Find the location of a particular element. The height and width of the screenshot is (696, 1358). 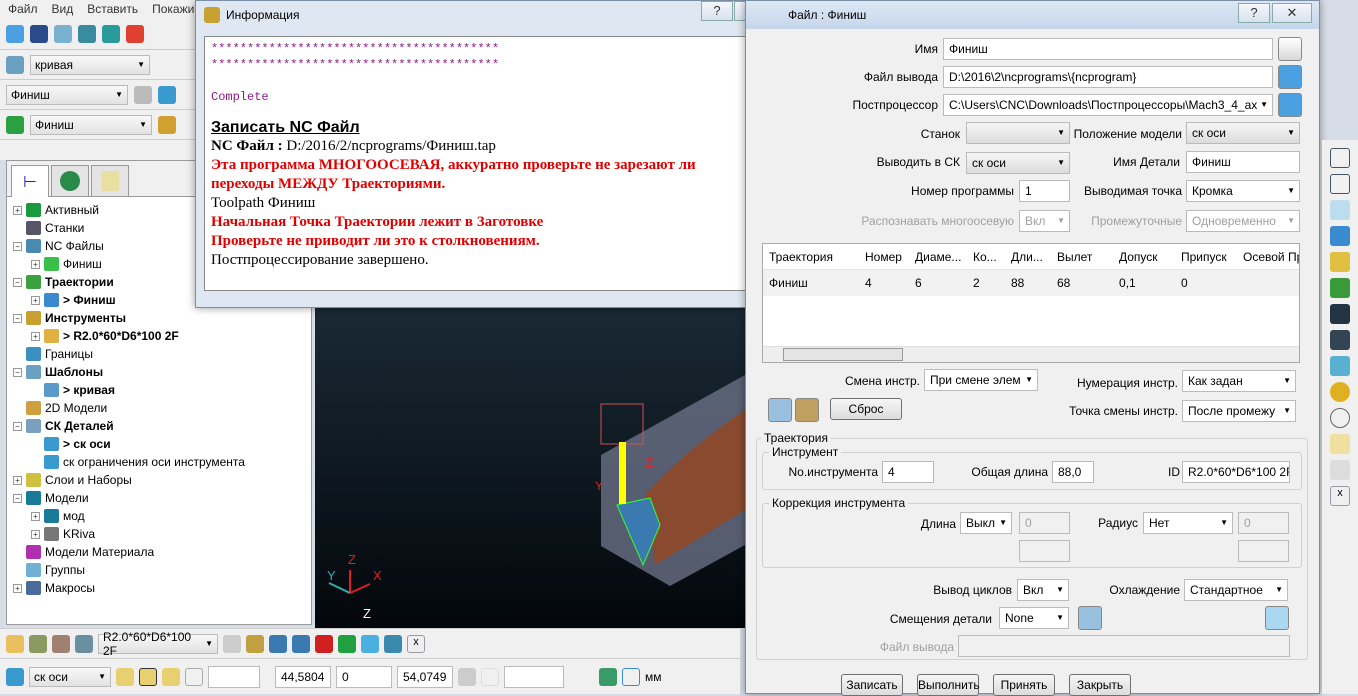

menu-insert: Вставить is located at coordinates (112, 9).